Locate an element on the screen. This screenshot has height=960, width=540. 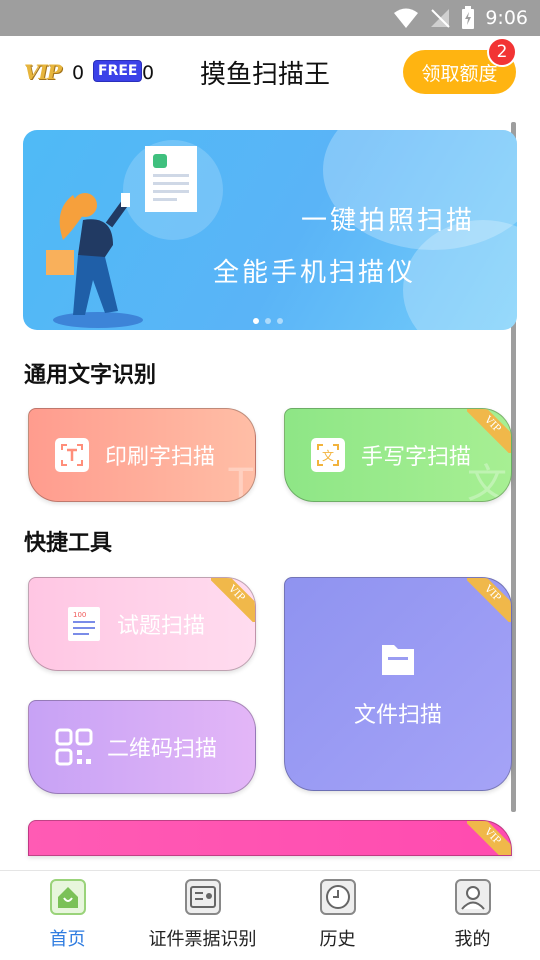
free-count: 0 is located at coordinates (148, 73).